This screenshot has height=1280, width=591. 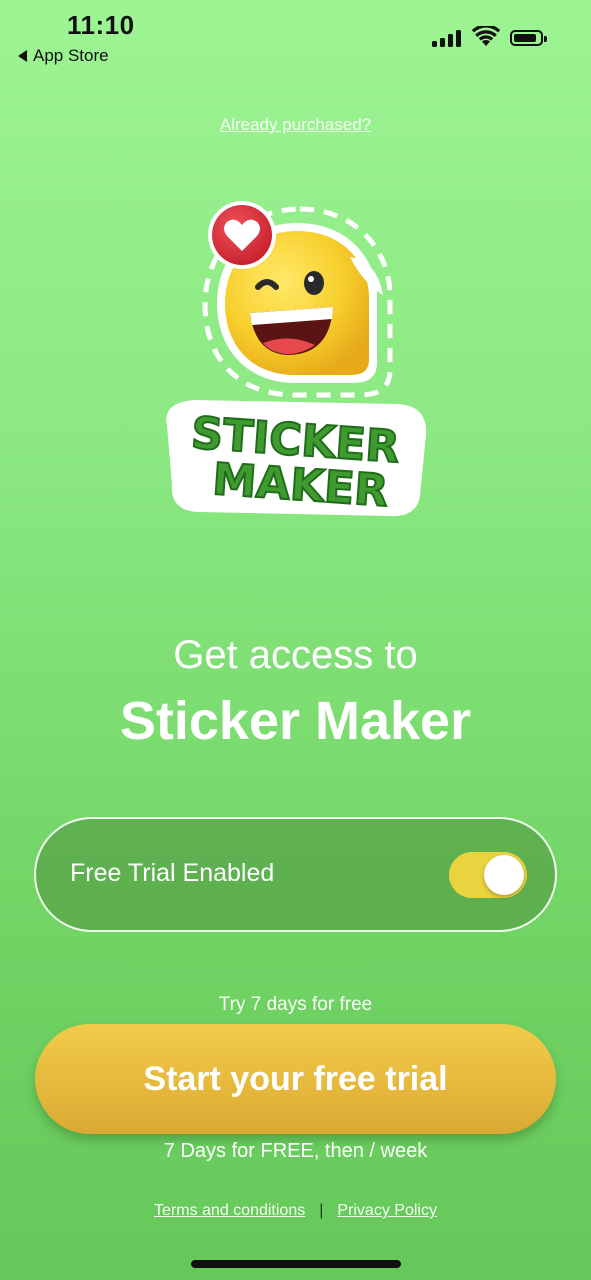 I want to click on battery-icon, so click(x=528, y=38).